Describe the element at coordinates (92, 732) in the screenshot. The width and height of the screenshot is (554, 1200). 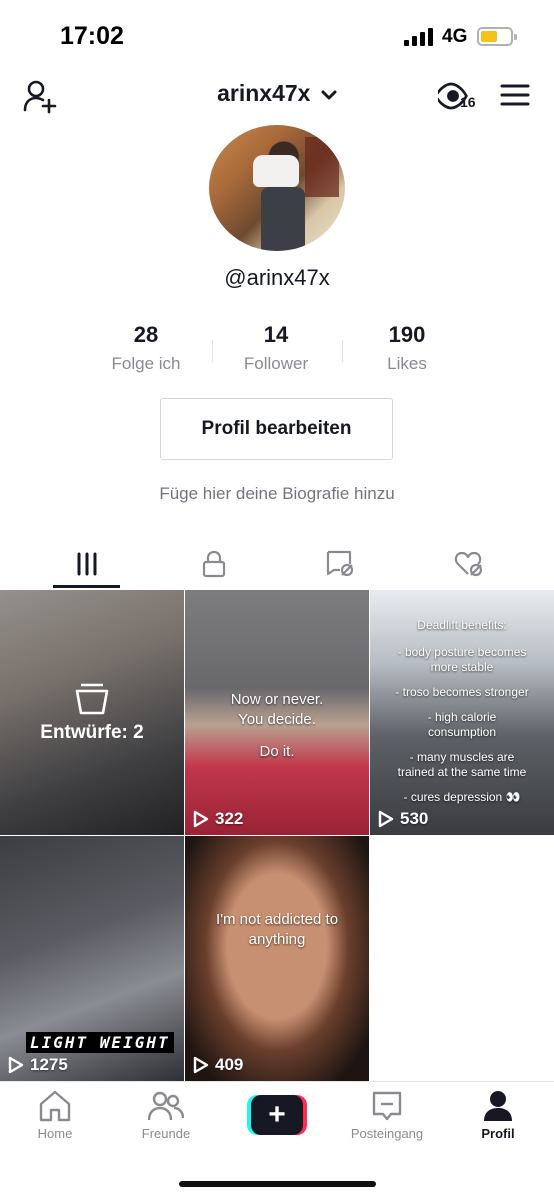
I see `drafts-label: Entwürfe: 2` at that location.